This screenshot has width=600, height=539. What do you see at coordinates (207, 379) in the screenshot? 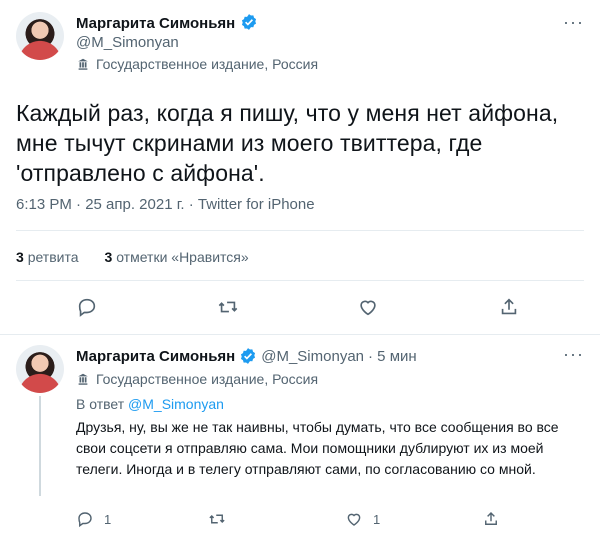
I see `reply-gov-label-text: Государственное издание, Россия` at bounding box center [207, 379].